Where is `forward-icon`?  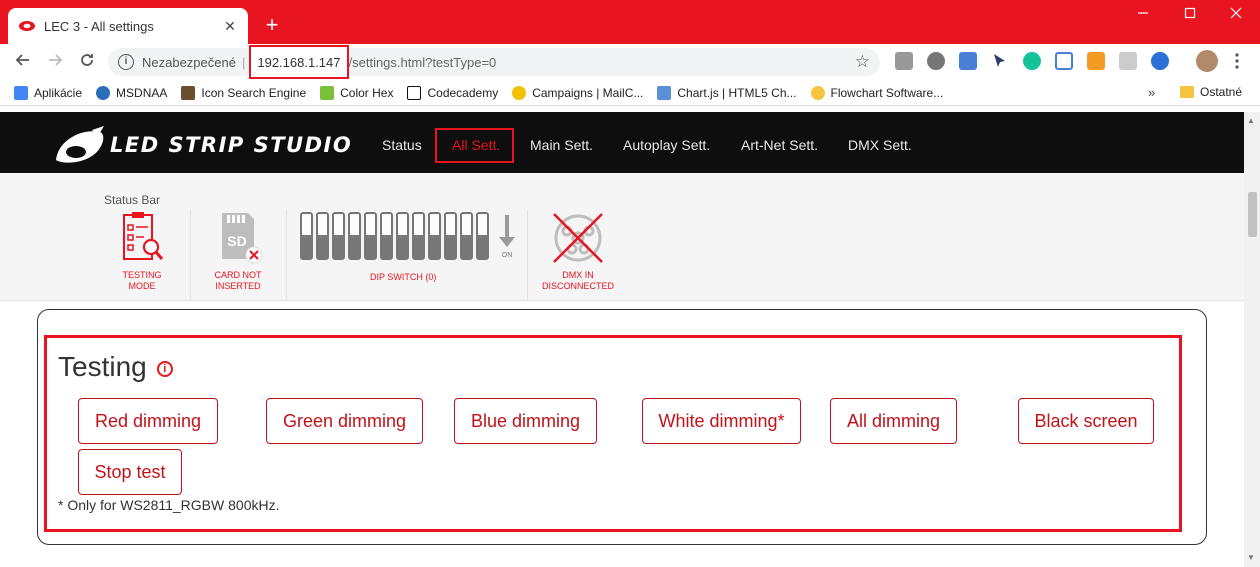 forward-icon is located at coordinates (55, 62).